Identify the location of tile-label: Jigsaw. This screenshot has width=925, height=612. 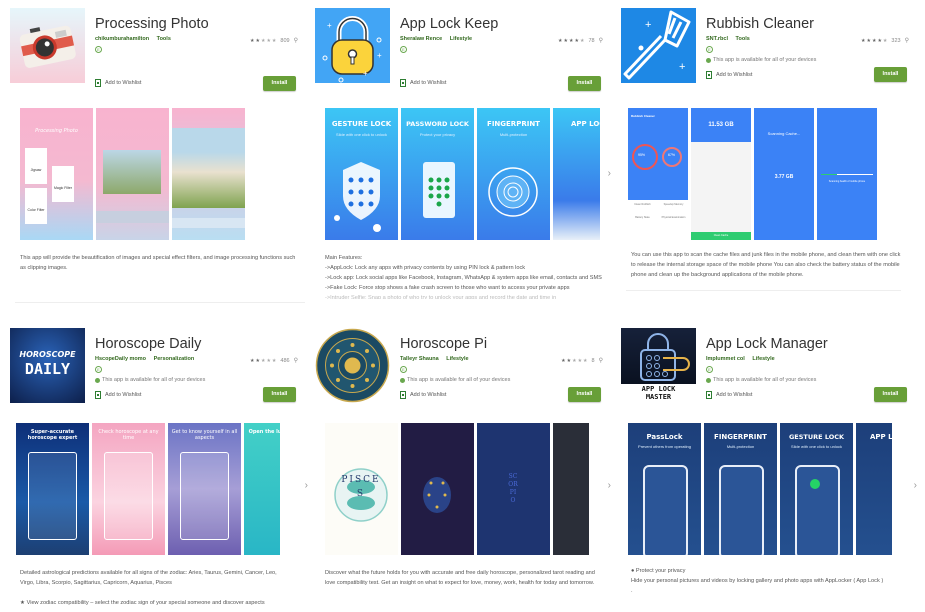
(36, 170).